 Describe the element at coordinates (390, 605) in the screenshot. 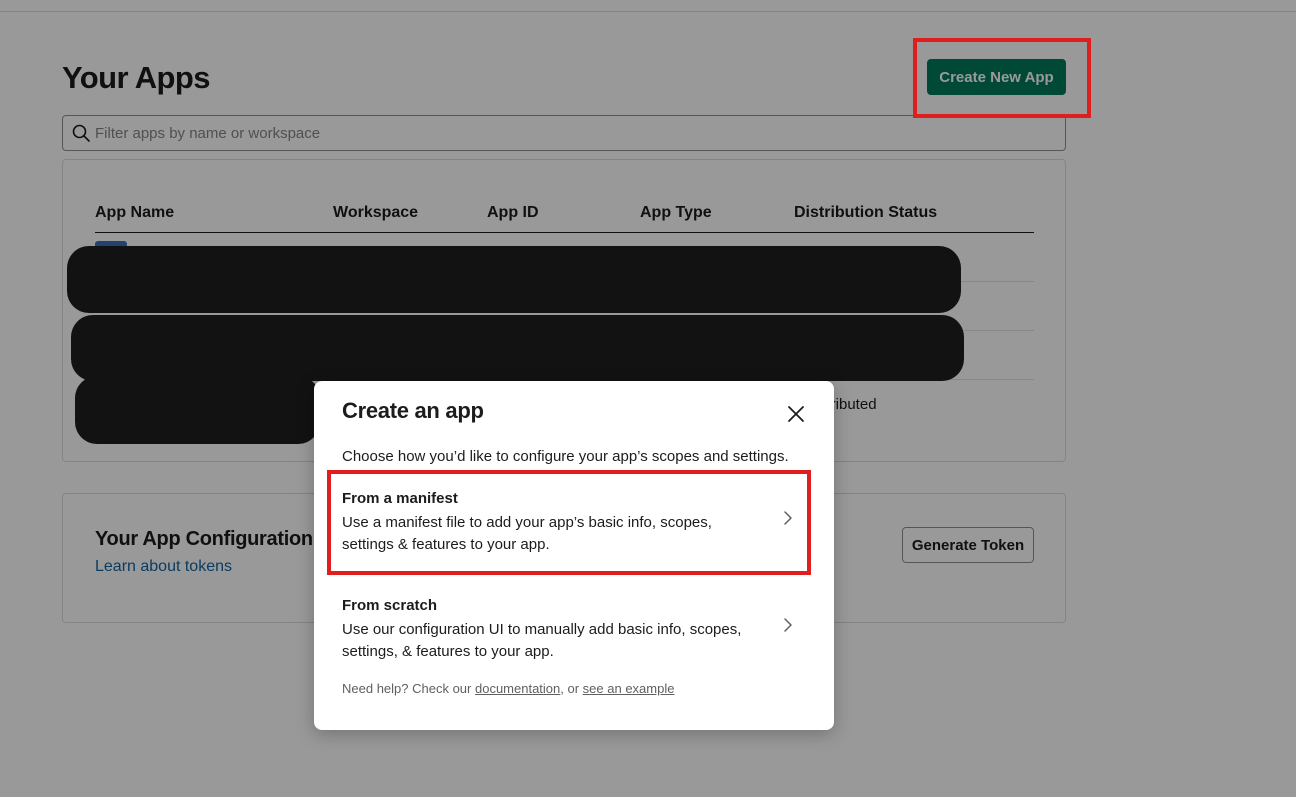

I see `option-title: From scratch` at that location.